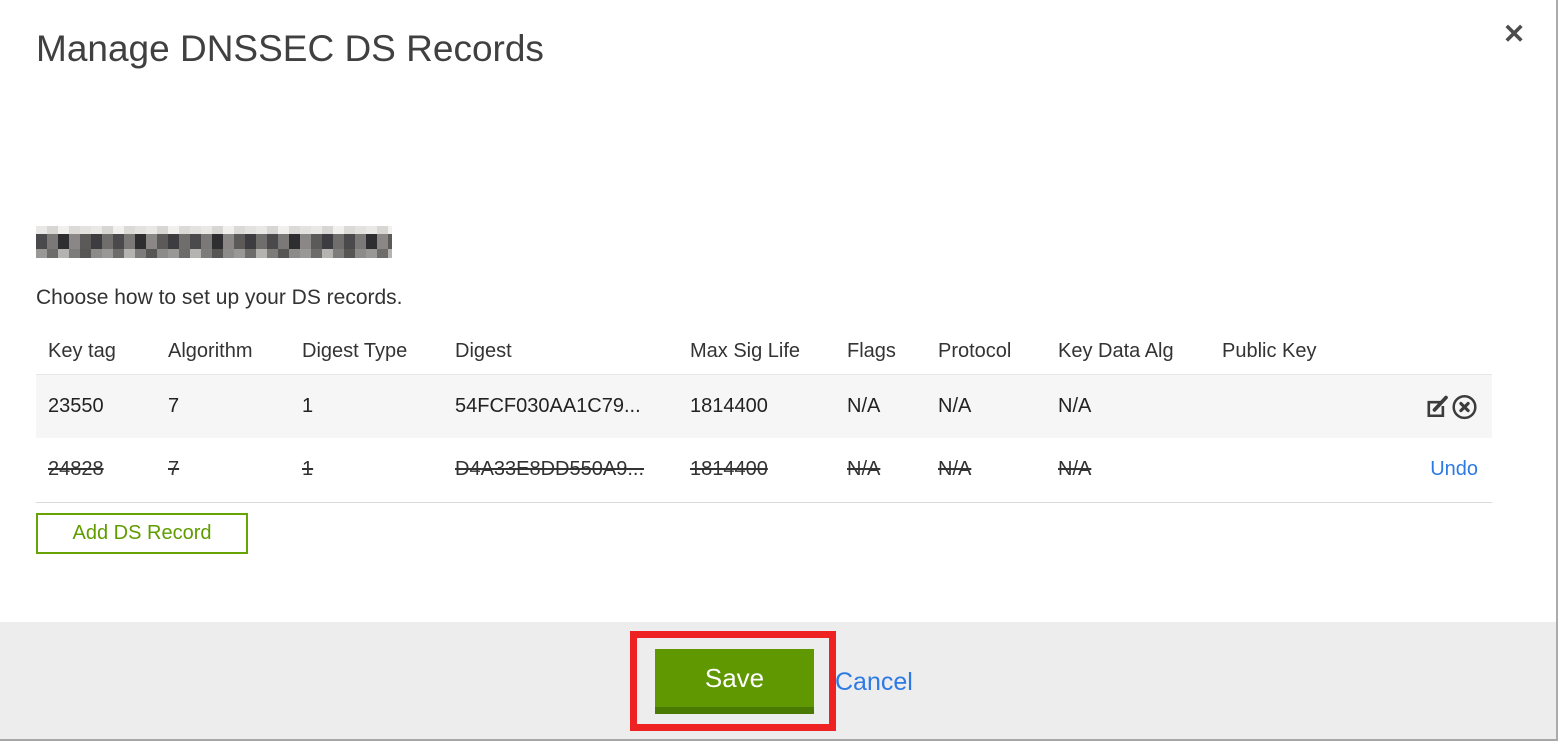 The width and height of the screenshot is (1568, 746). Describe the element at coordinates (756, 352) in the screenshot. I see `header-max-sig-life: Max Sig Life` at that location.